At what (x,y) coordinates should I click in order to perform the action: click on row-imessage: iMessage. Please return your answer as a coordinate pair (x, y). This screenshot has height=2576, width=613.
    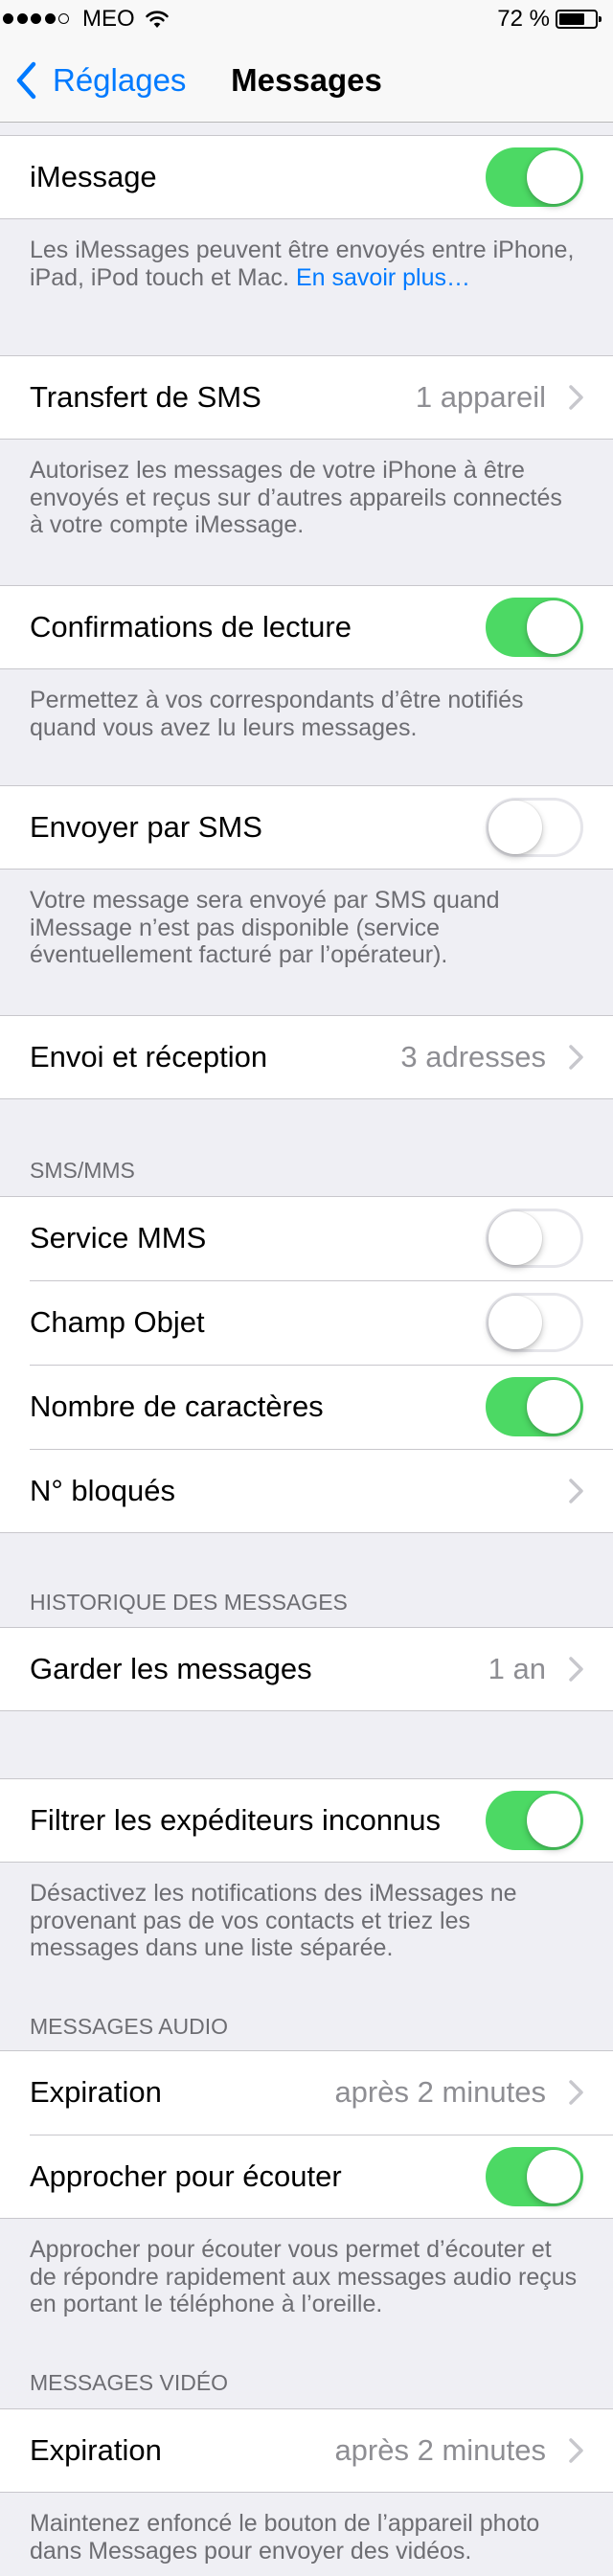
    Looking at the image, I should click on (306, 177).